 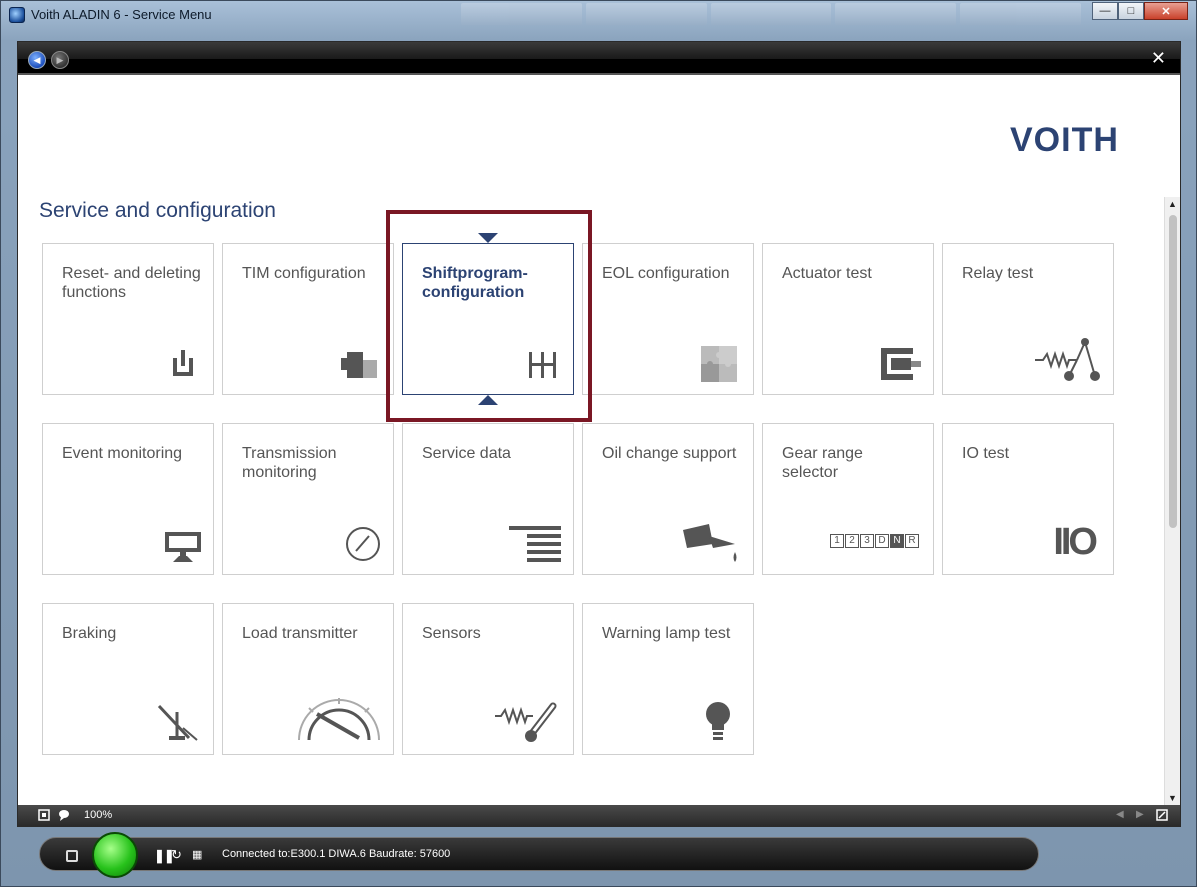 I want to click on tile-relay-test: Relay test, so click(x=1028, y=319).